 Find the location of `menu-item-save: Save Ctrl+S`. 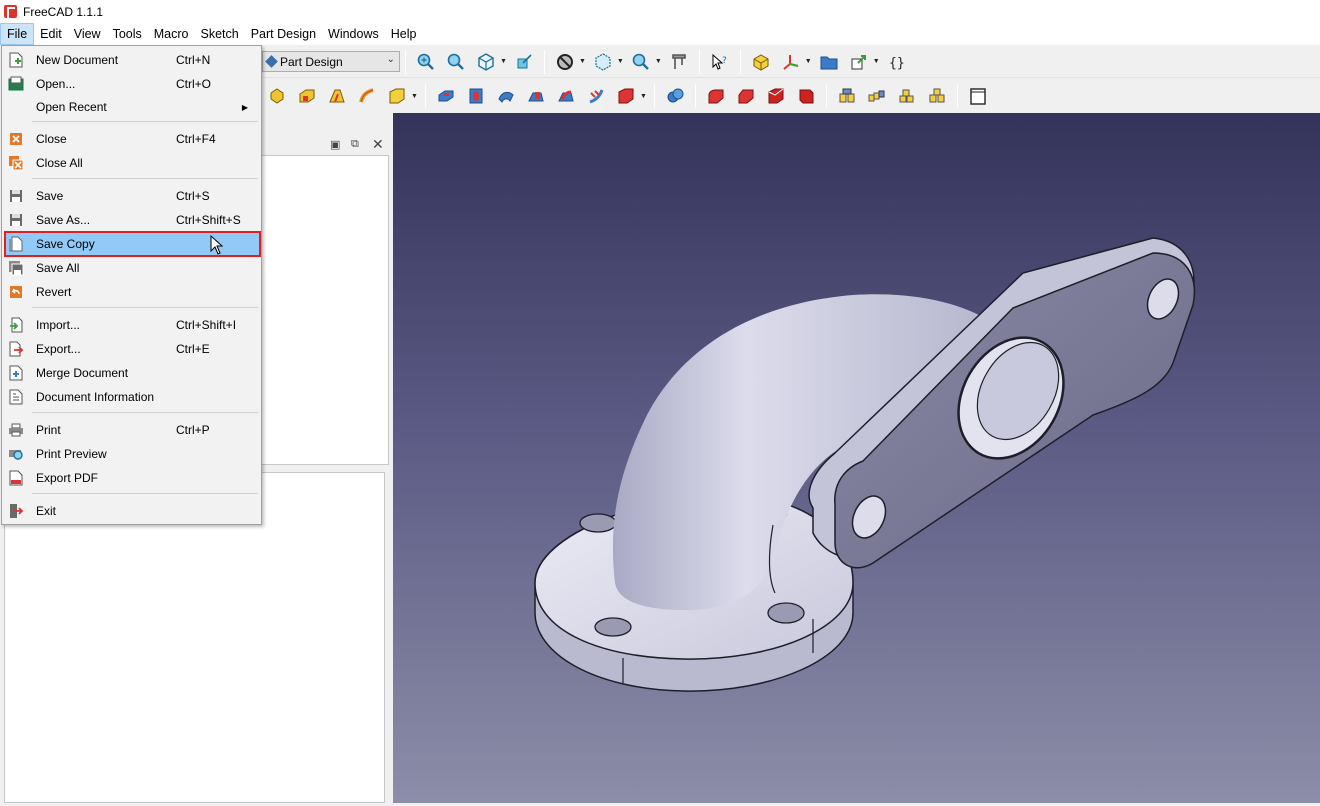

menu-item-save: Save Ctrl+S is located at coordinates (132, 196).